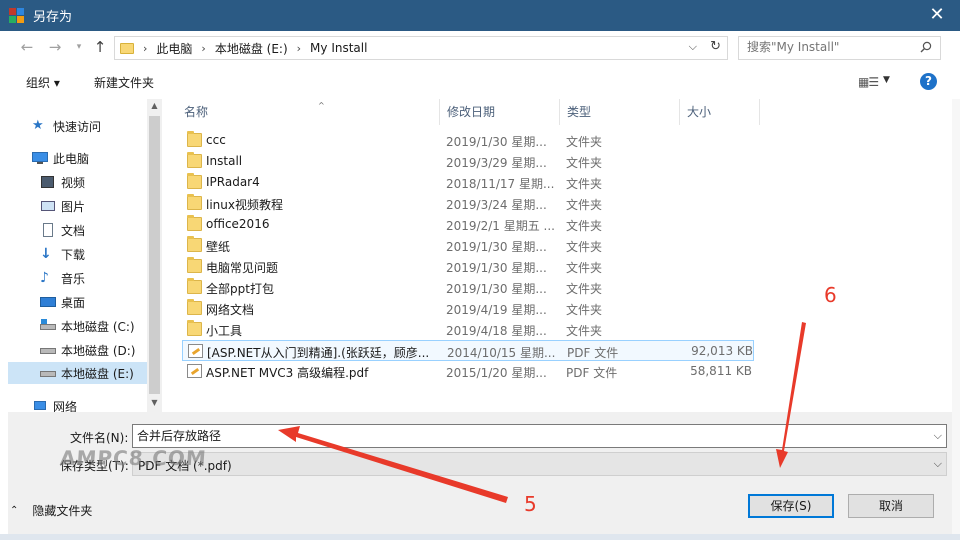 This screenshot has width=960, height=540. What do you see at coordinates (92, 403) in the screenshot?
I see `nav-item-network: 网络` at bounding box center [92, 403].